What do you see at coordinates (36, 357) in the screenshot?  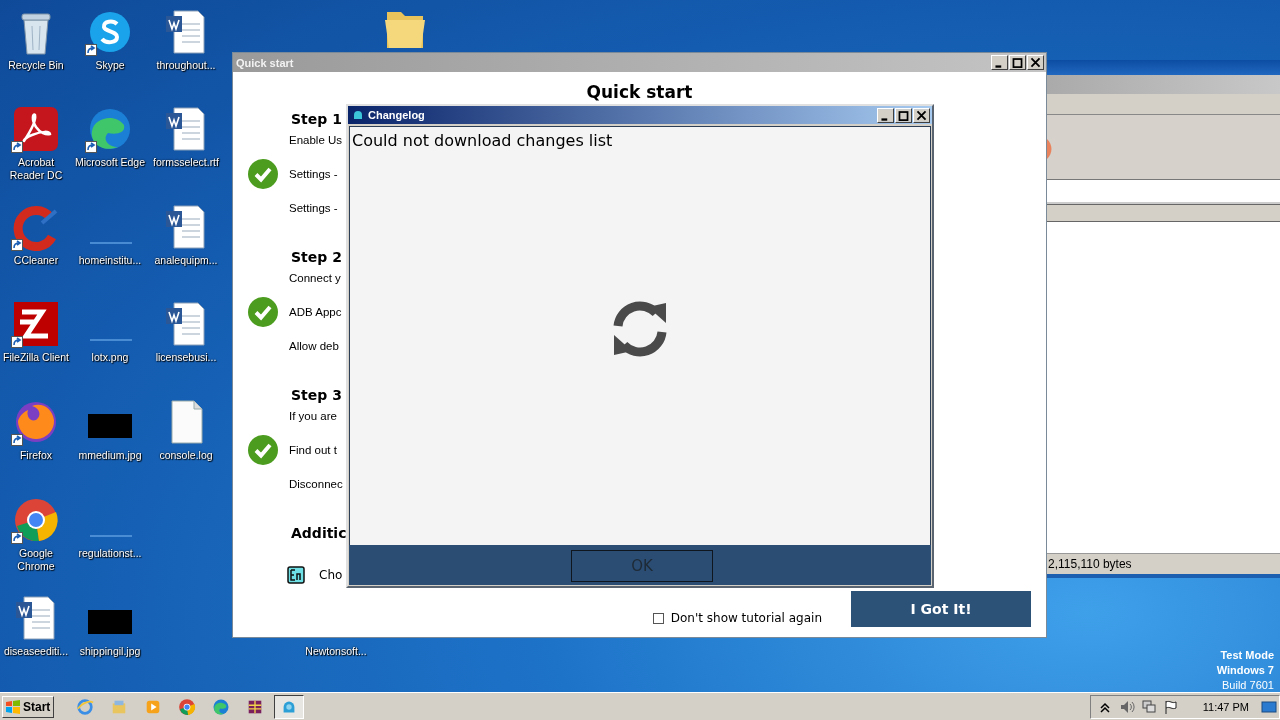 I see `icon-label: FileZilla Client` at bounding box center [36, 357].